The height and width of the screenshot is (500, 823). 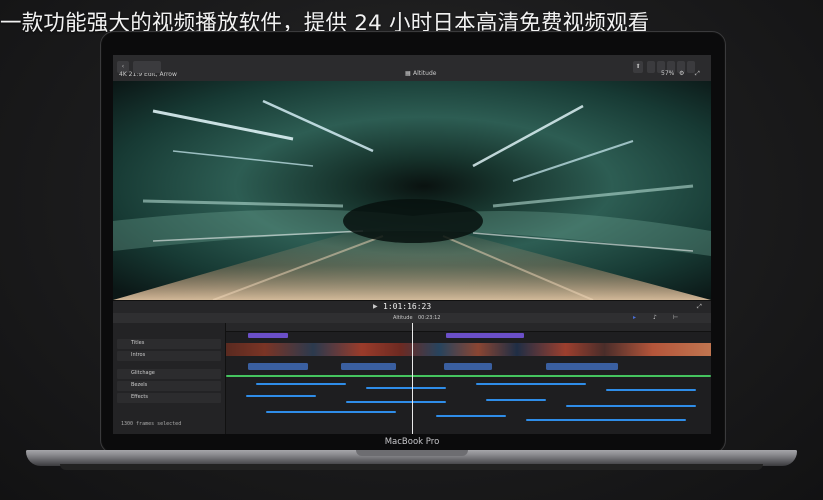 I want to click on sidebar-item-label: Intros, so click(x=138, y=355).